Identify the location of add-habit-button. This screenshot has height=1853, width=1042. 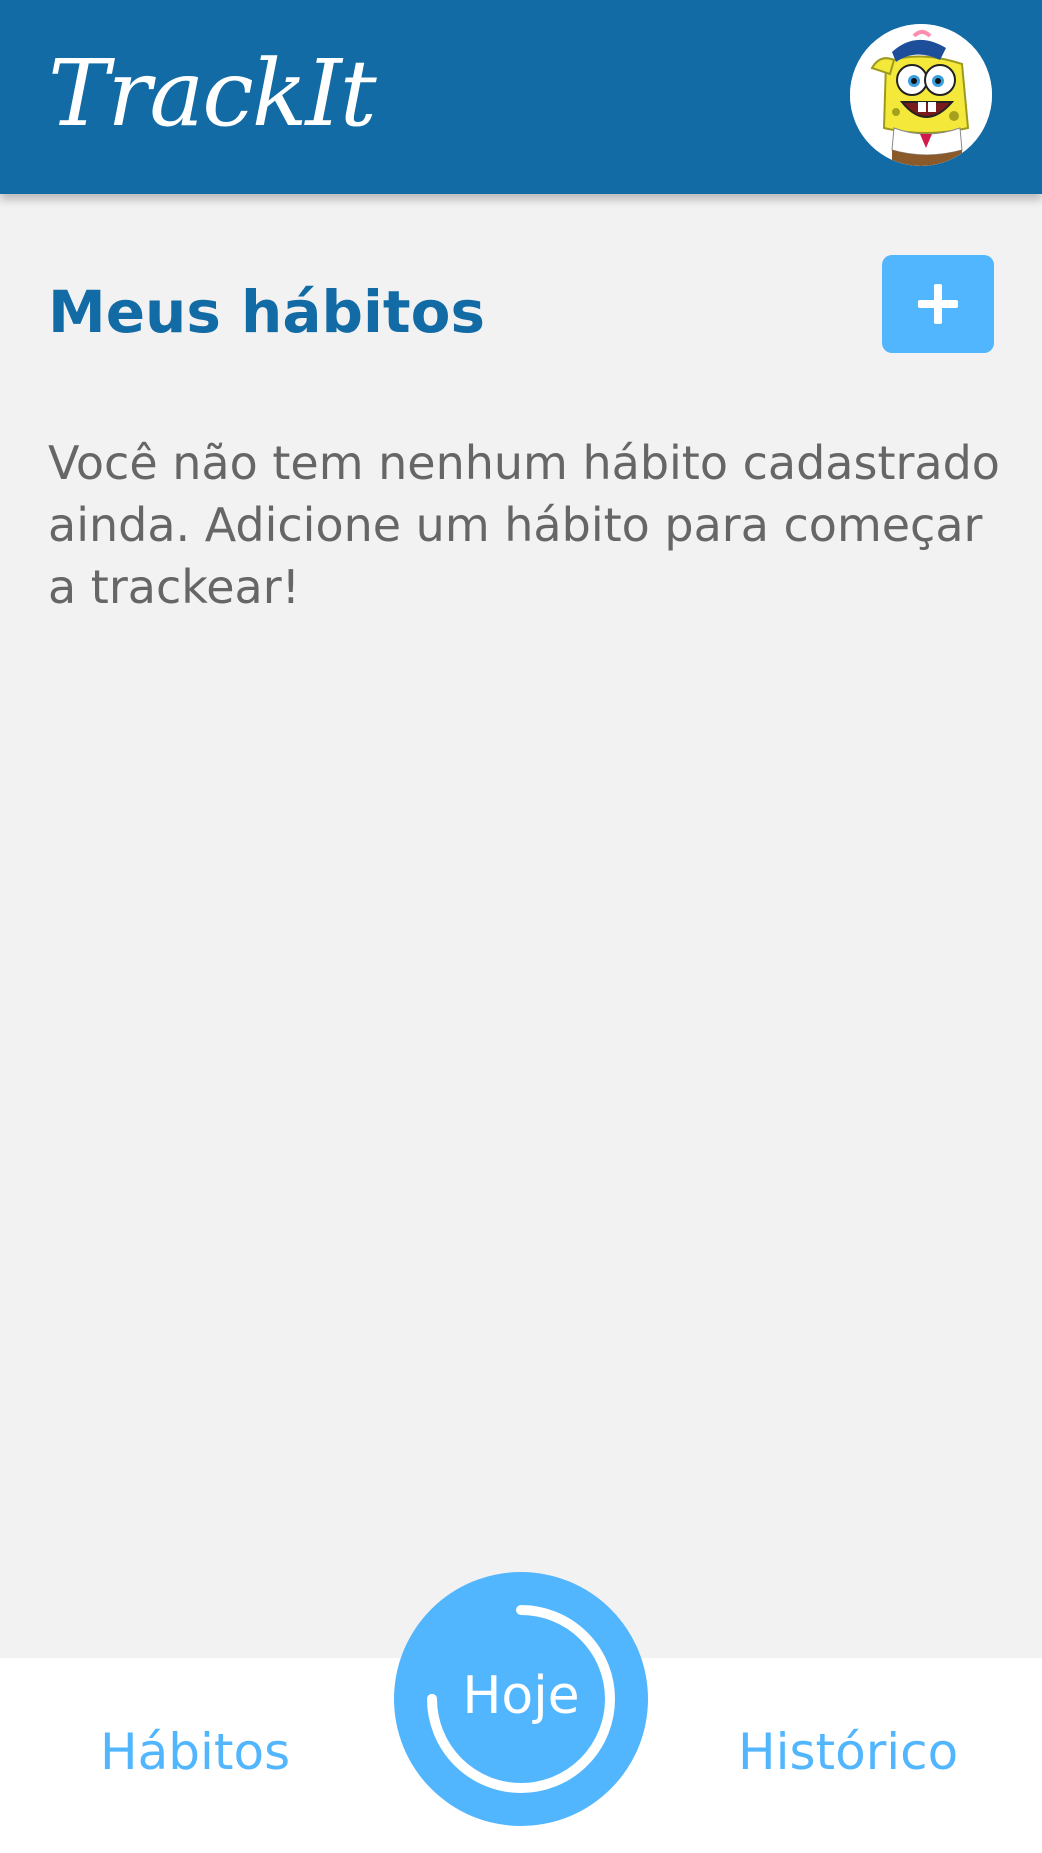
(938, 304).